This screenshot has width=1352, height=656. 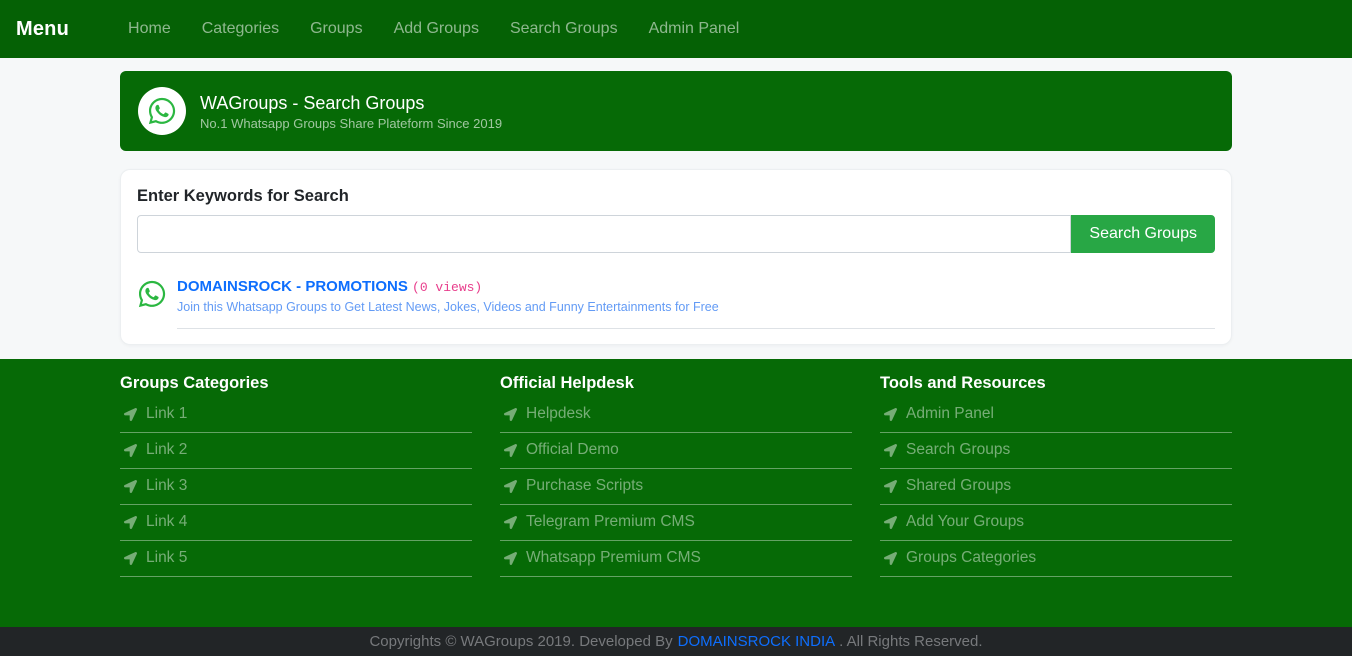 What do you see at coordinates (585, 485) in the screenshot?
I see `footer-link-label: Purchase Scripts` at bounding box center [585, 485].